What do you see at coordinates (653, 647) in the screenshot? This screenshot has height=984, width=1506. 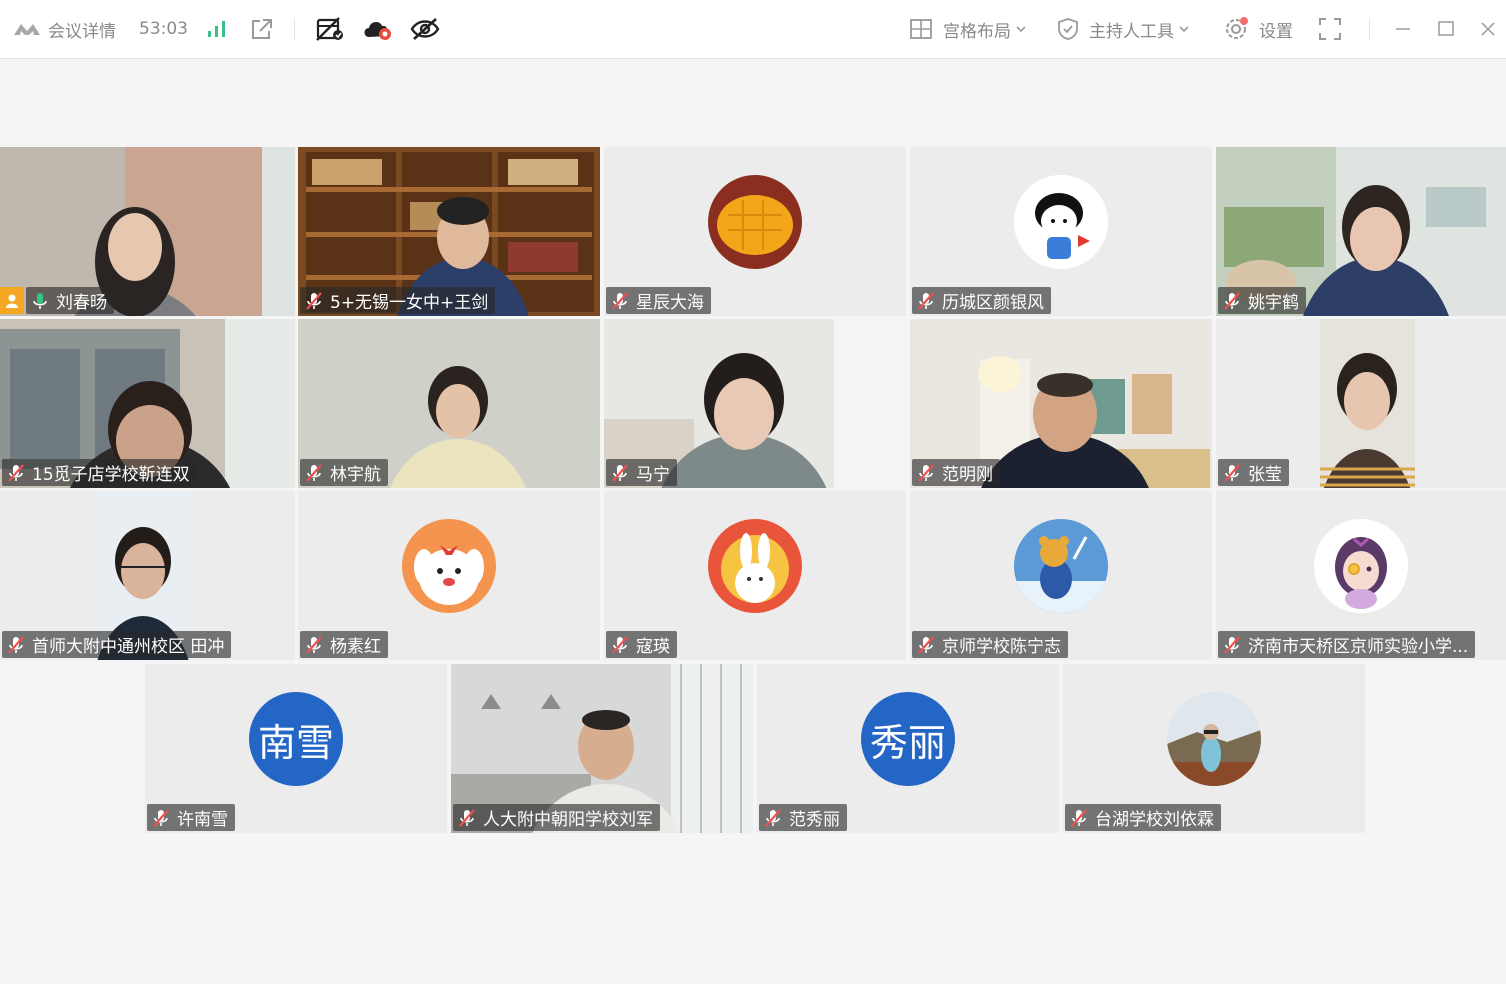 I see `participant-name: 寇瑛` at bounding box center [653, 647].